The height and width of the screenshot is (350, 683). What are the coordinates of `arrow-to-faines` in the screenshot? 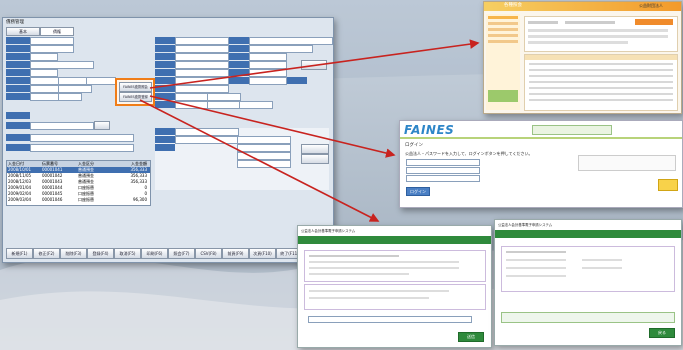 It's located at (272, 126).